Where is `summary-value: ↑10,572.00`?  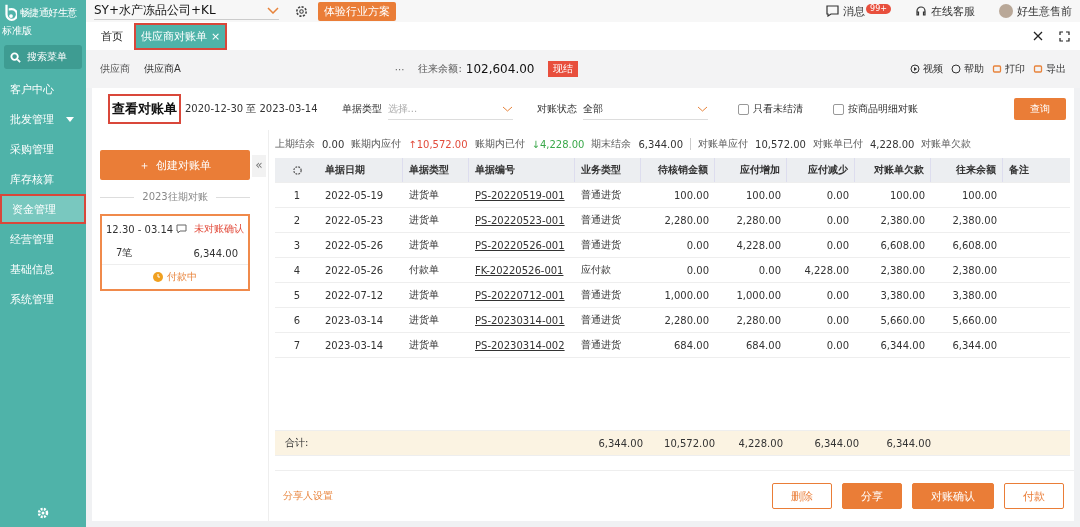
summary-value: ↑10,572.00 is located at coordinates (438, 144).